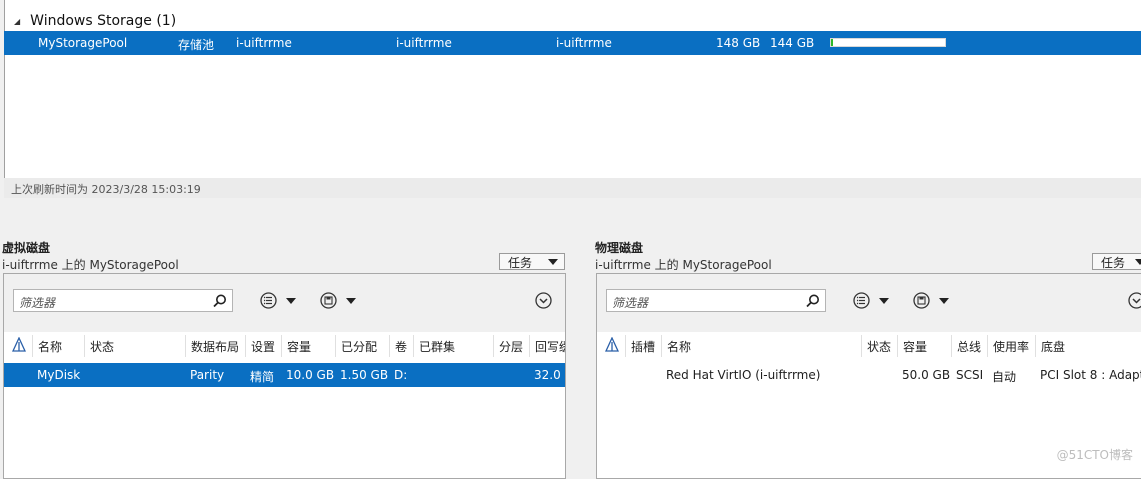 The width and height of the screenshot is (1141, 479). What do you see at coordinates (511, 346) in the screenshot?
I see `col-header-tiered: 分层` at bounding box center [511, 346].